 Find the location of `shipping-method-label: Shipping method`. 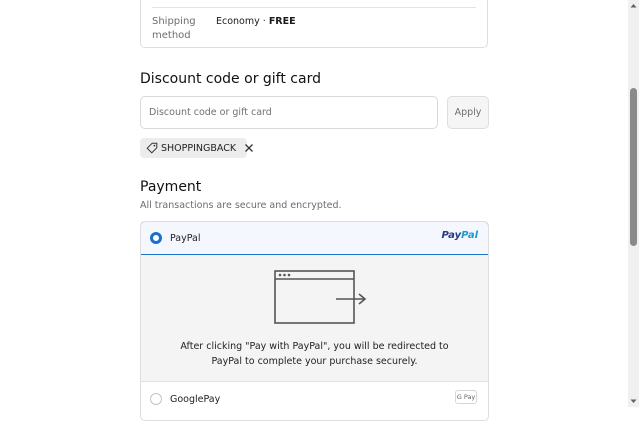

shipping-method-label: Shipping method is located at coordinates (174, 28).